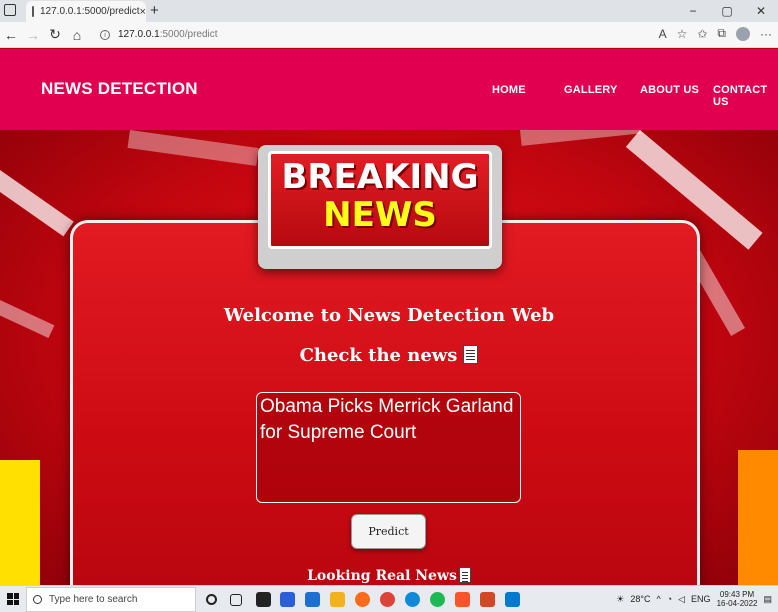 The width and height of the screenshot is (778, 612). I want to click on decor-block-right, so click(758, 517).